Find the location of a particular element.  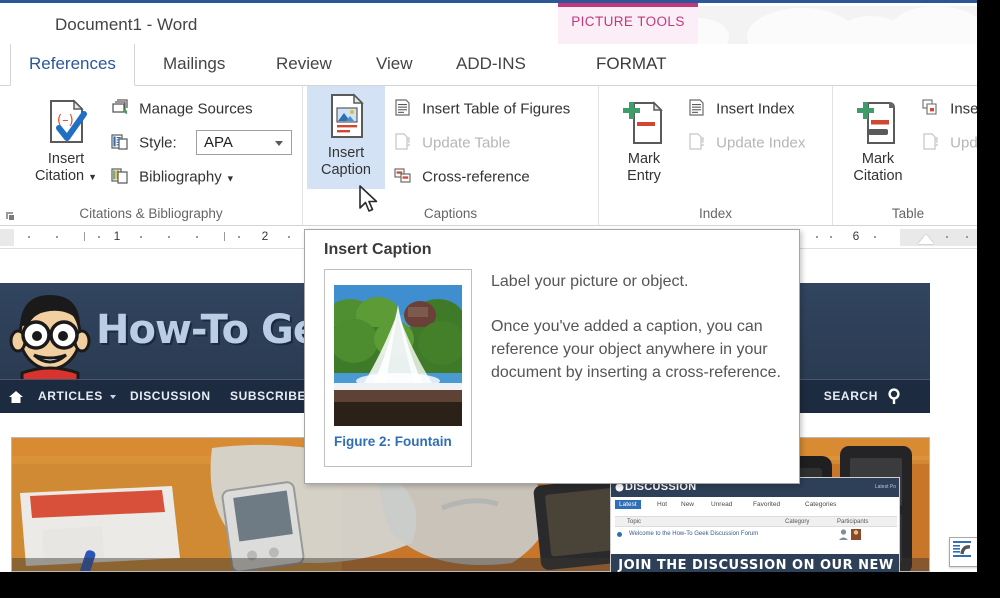

cross-reference-label: Cross-reference is located at coordinates (476, 177).